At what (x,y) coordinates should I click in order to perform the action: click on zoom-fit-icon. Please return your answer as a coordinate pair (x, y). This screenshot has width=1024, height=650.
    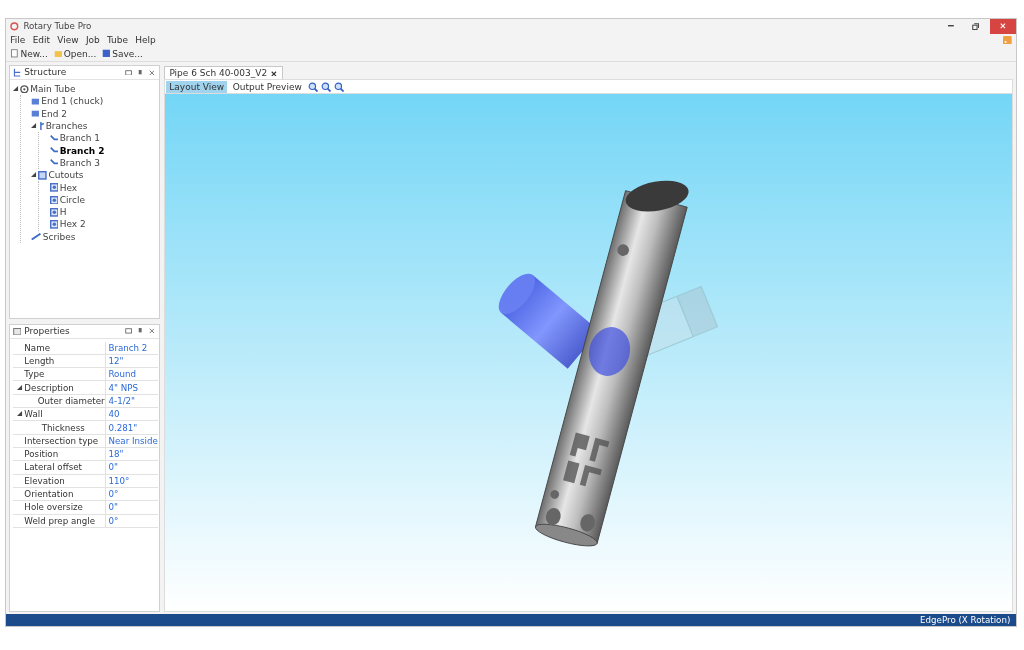
    Looking at the image, I should click on (338, 87).